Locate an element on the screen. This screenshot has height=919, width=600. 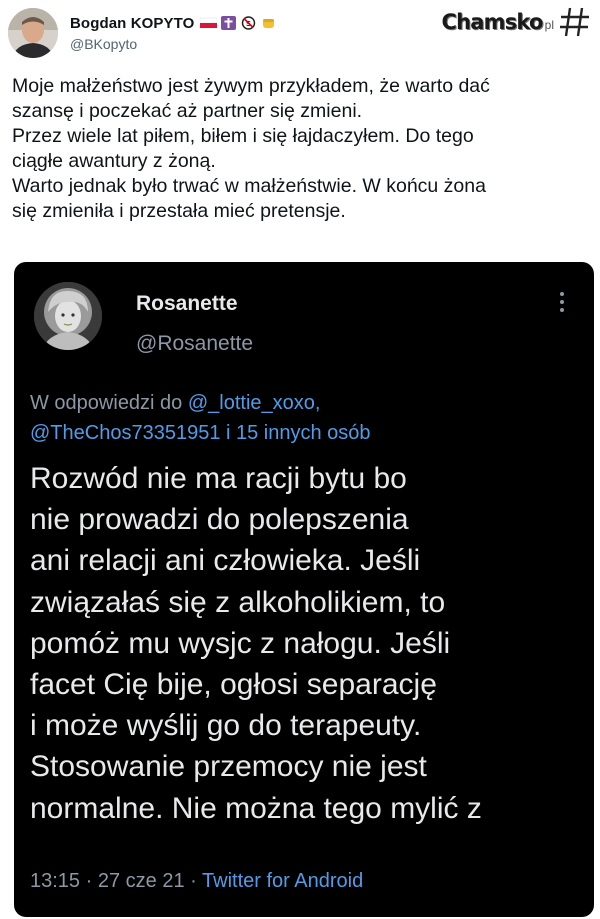
quoted-text-line: Stosowanie przemocy nie jest is located at coordinates (228, 767).